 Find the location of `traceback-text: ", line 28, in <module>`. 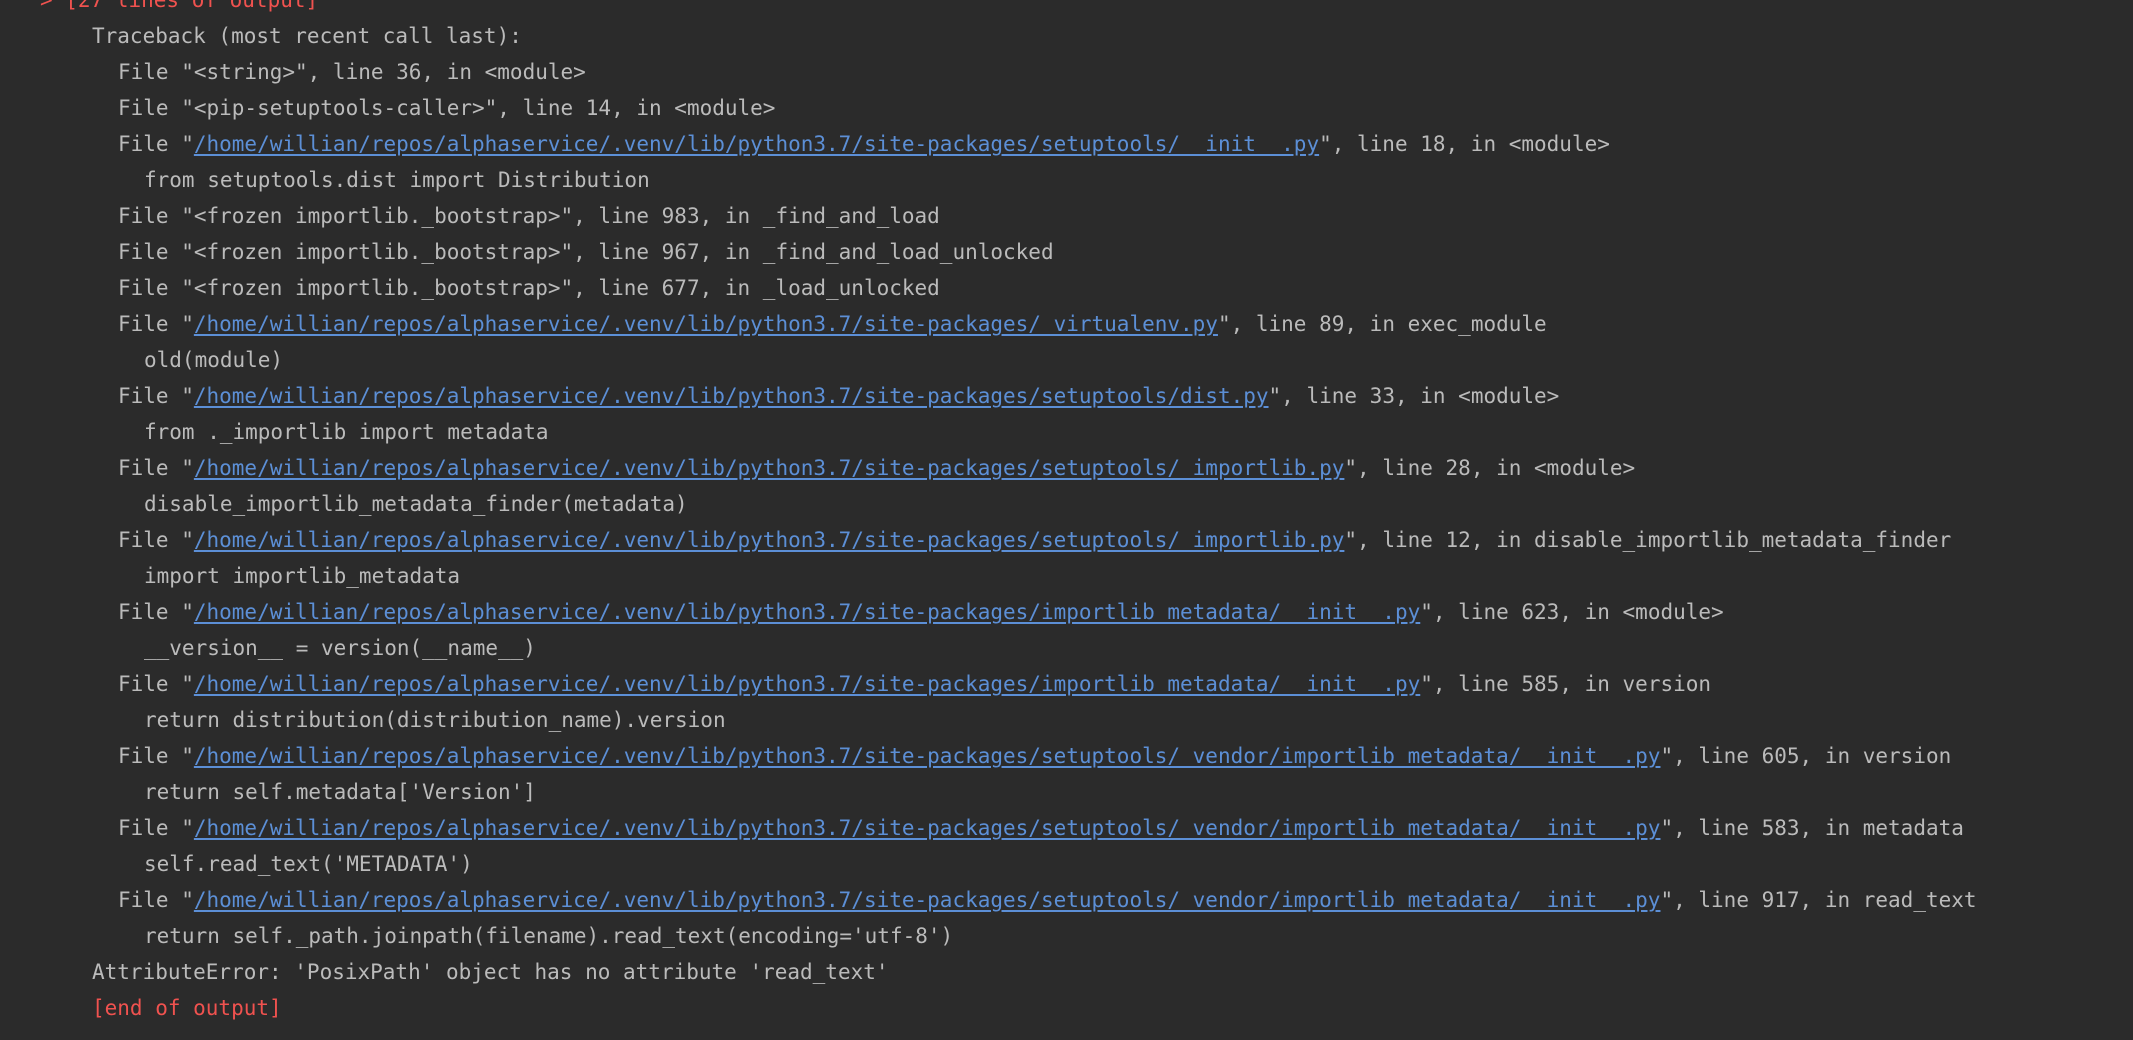

traceback-text: ", line 28, in <module> is located at coordinates (1490, 468).